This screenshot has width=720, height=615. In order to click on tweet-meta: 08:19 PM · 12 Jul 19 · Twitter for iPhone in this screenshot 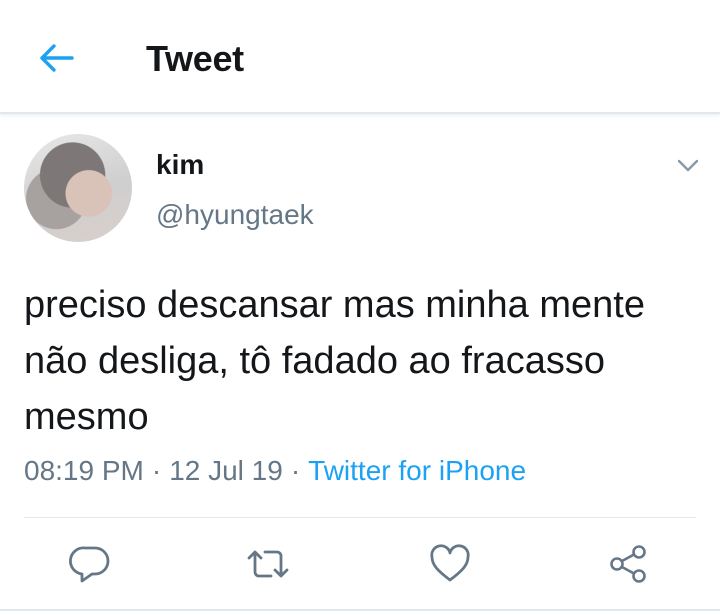, I will do `click(275, 471)`.